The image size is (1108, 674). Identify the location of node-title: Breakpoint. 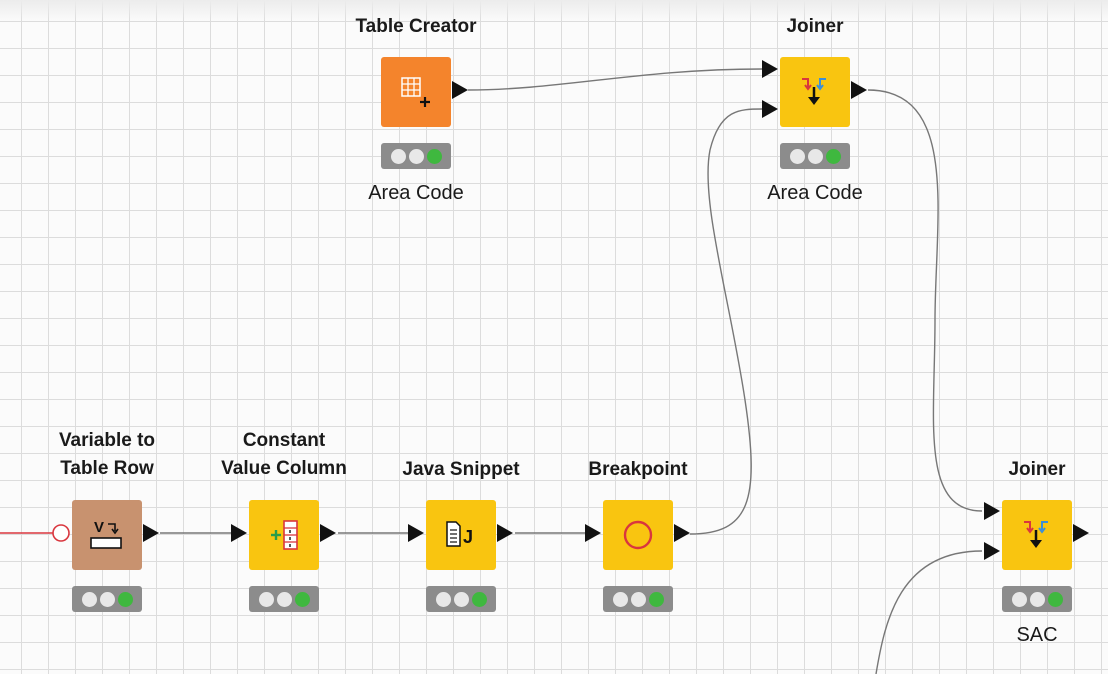
(638, 469).